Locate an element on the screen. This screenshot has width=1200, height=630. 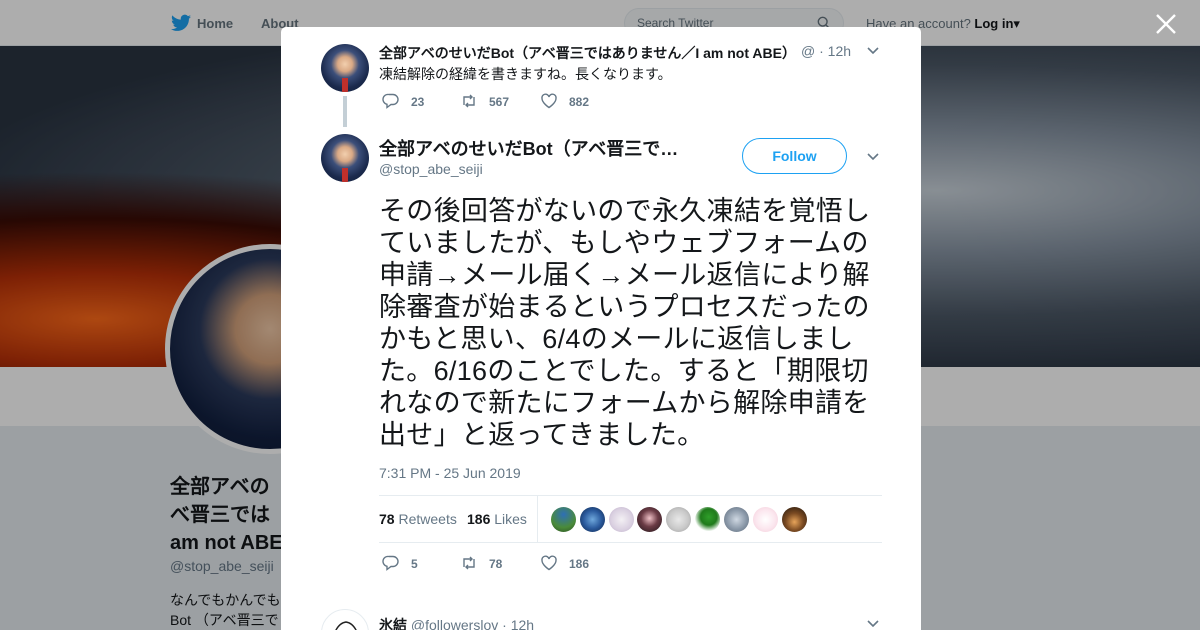
main-retweet-count: 78 is located at coordinates (496, 564).